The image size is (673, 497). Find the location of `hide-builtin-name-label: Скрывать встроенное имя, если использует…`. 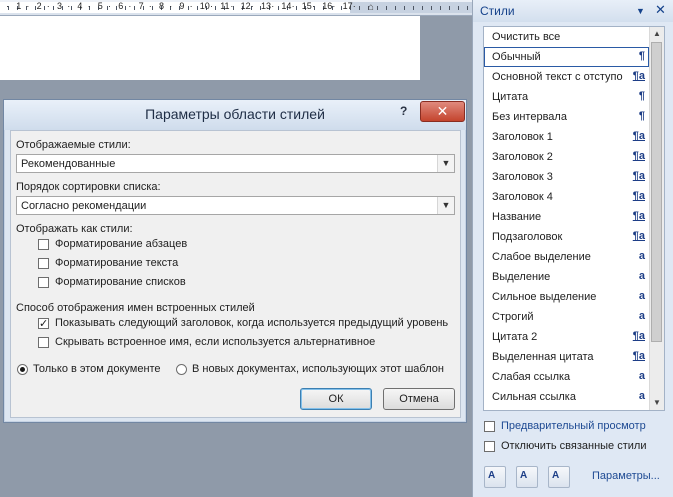

hide-builtin-name-label: Скрывать встроенное имя, если использует… is located at coordinates (215, 342).